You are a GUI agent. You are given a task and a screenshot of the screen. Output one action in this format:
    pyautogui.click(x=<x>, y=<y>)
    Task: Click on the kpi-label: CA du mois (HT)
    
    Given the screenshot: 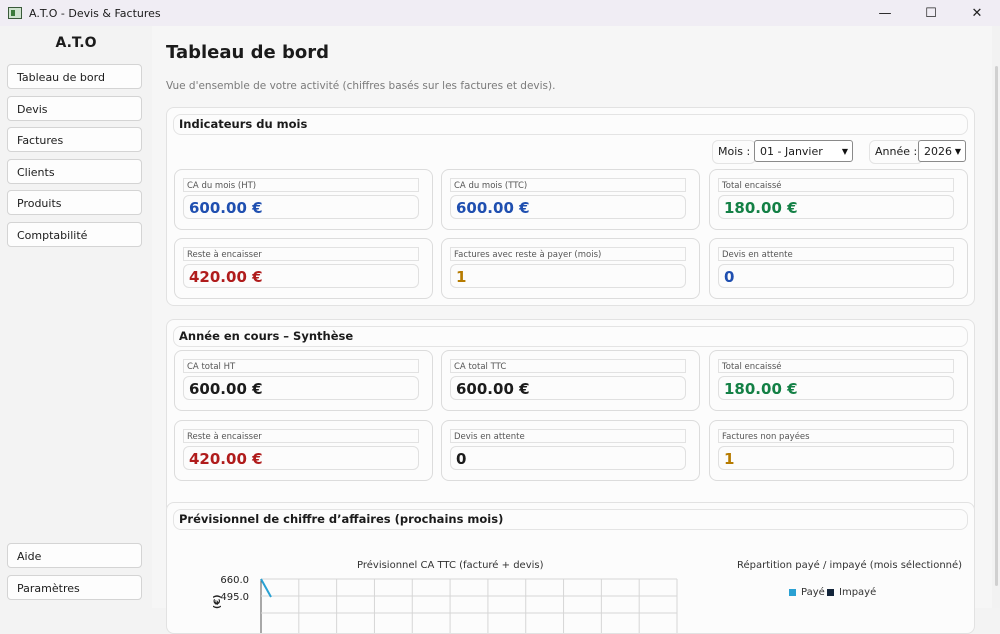 What is the action you would take?
    pyautogui.click(x=301, y=185)
    